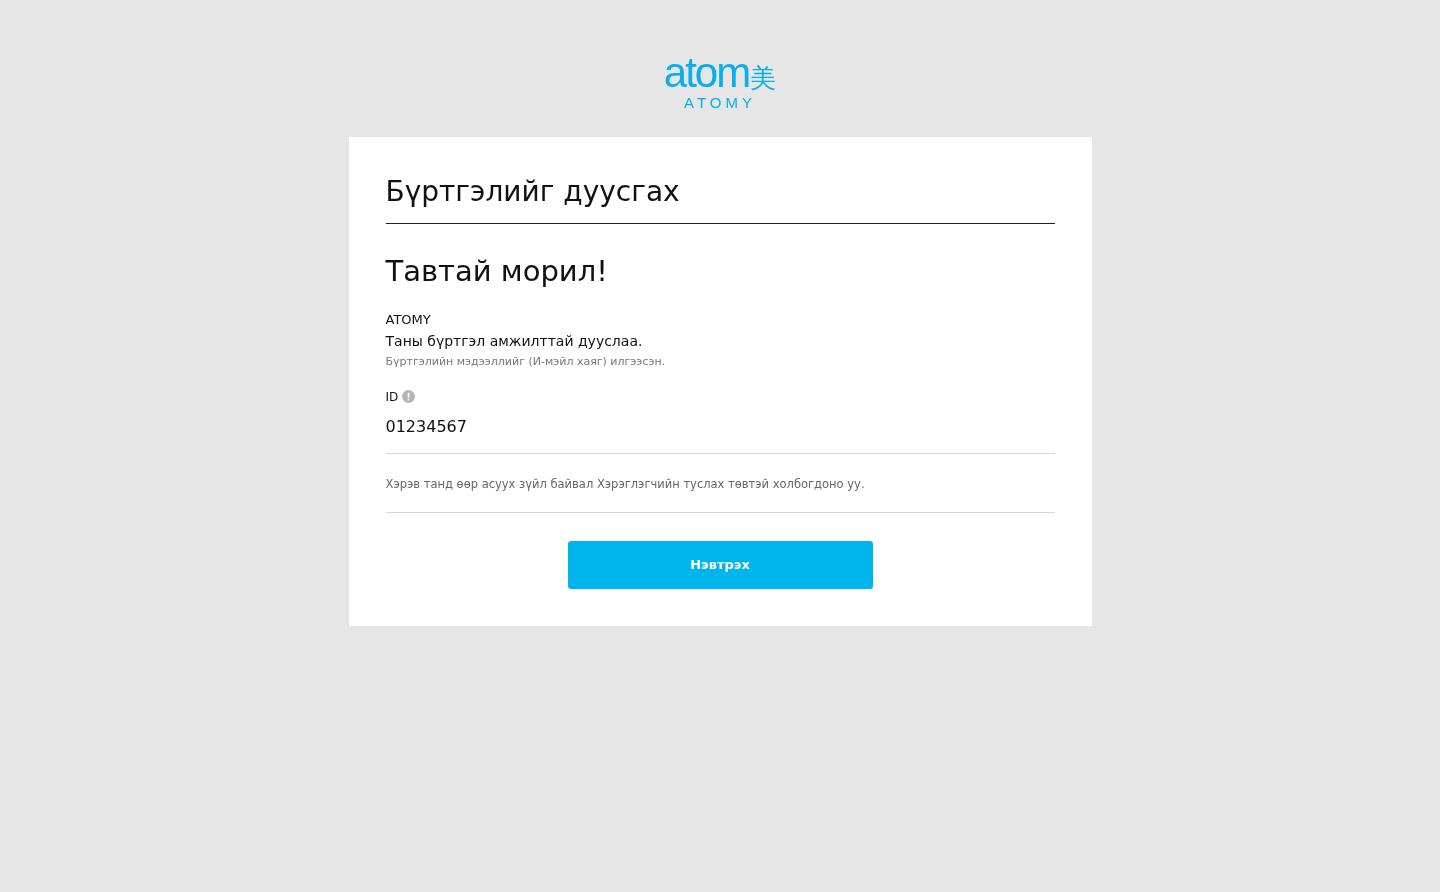 The width and height of the screenshot is (1440, 892). What do you see at coordinates (497, 271) in the screenshot?
I see `welcome-heading: Тавтай морил!` at bounding box center [497, 271].